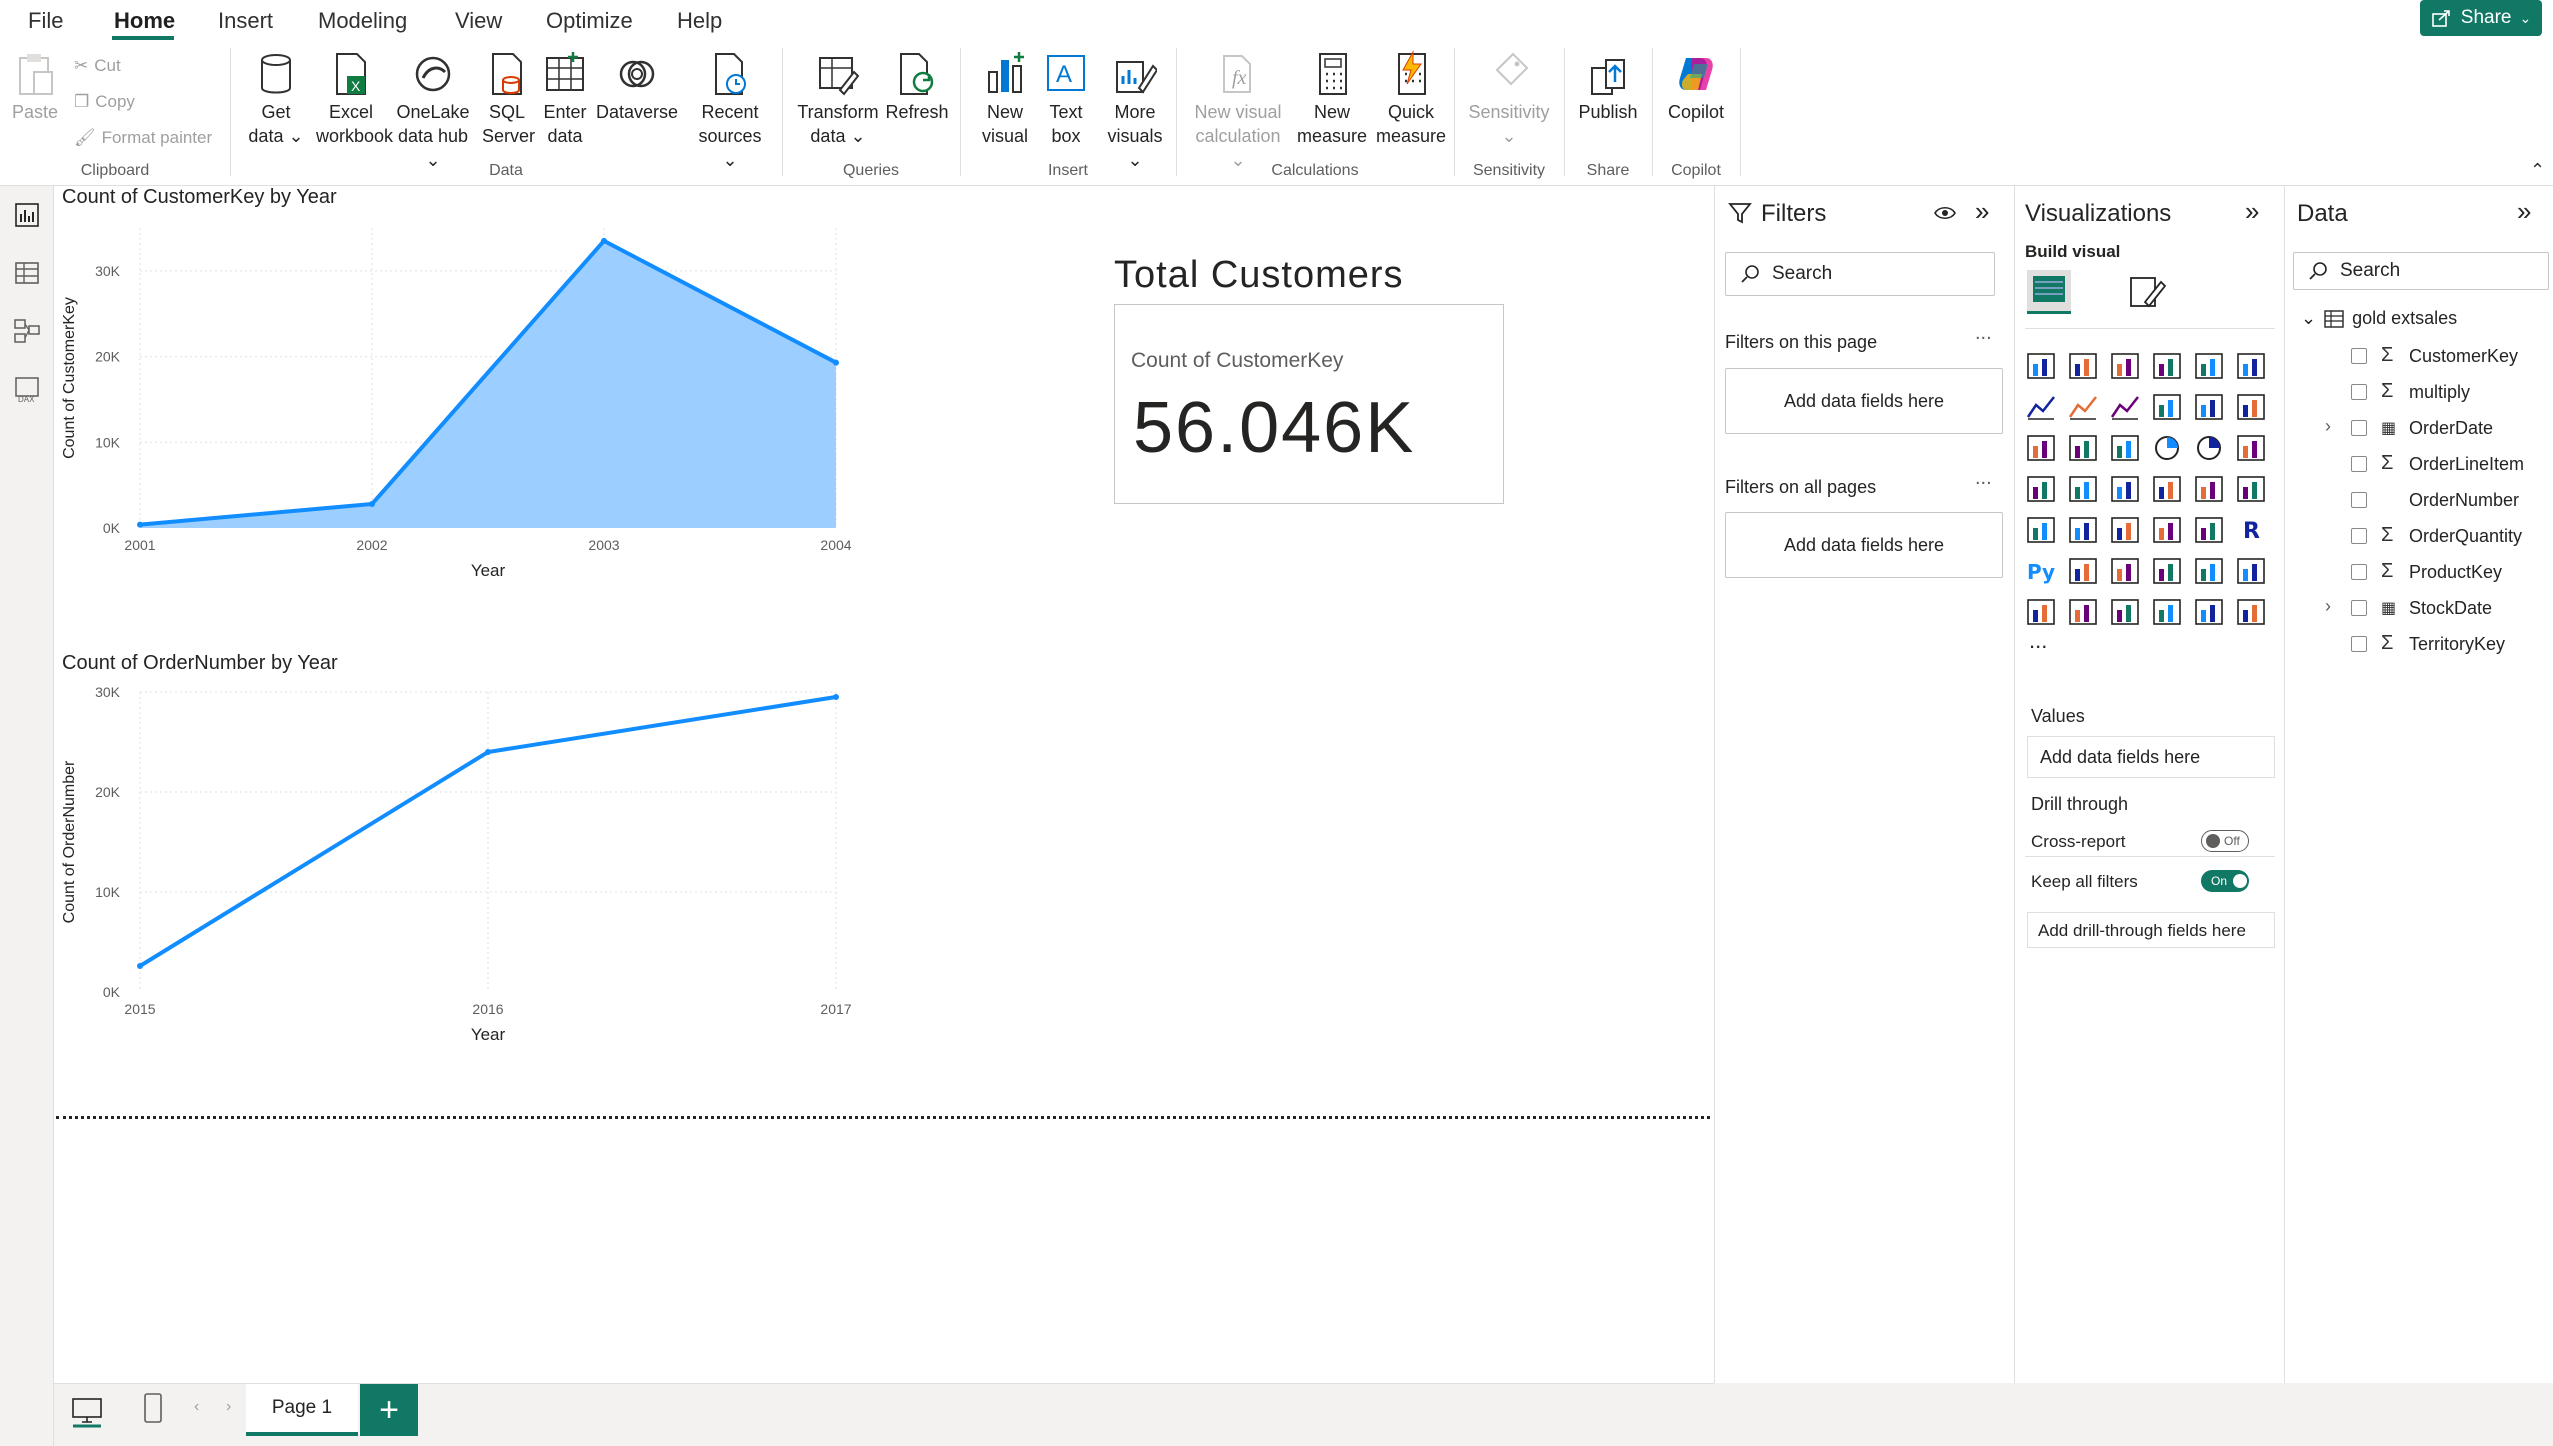  What do you see at coordinates (2537, 170) in the screenshot?
I see `collapse-ribbon-icon: ⌃` at bounding box center [2537, 170].